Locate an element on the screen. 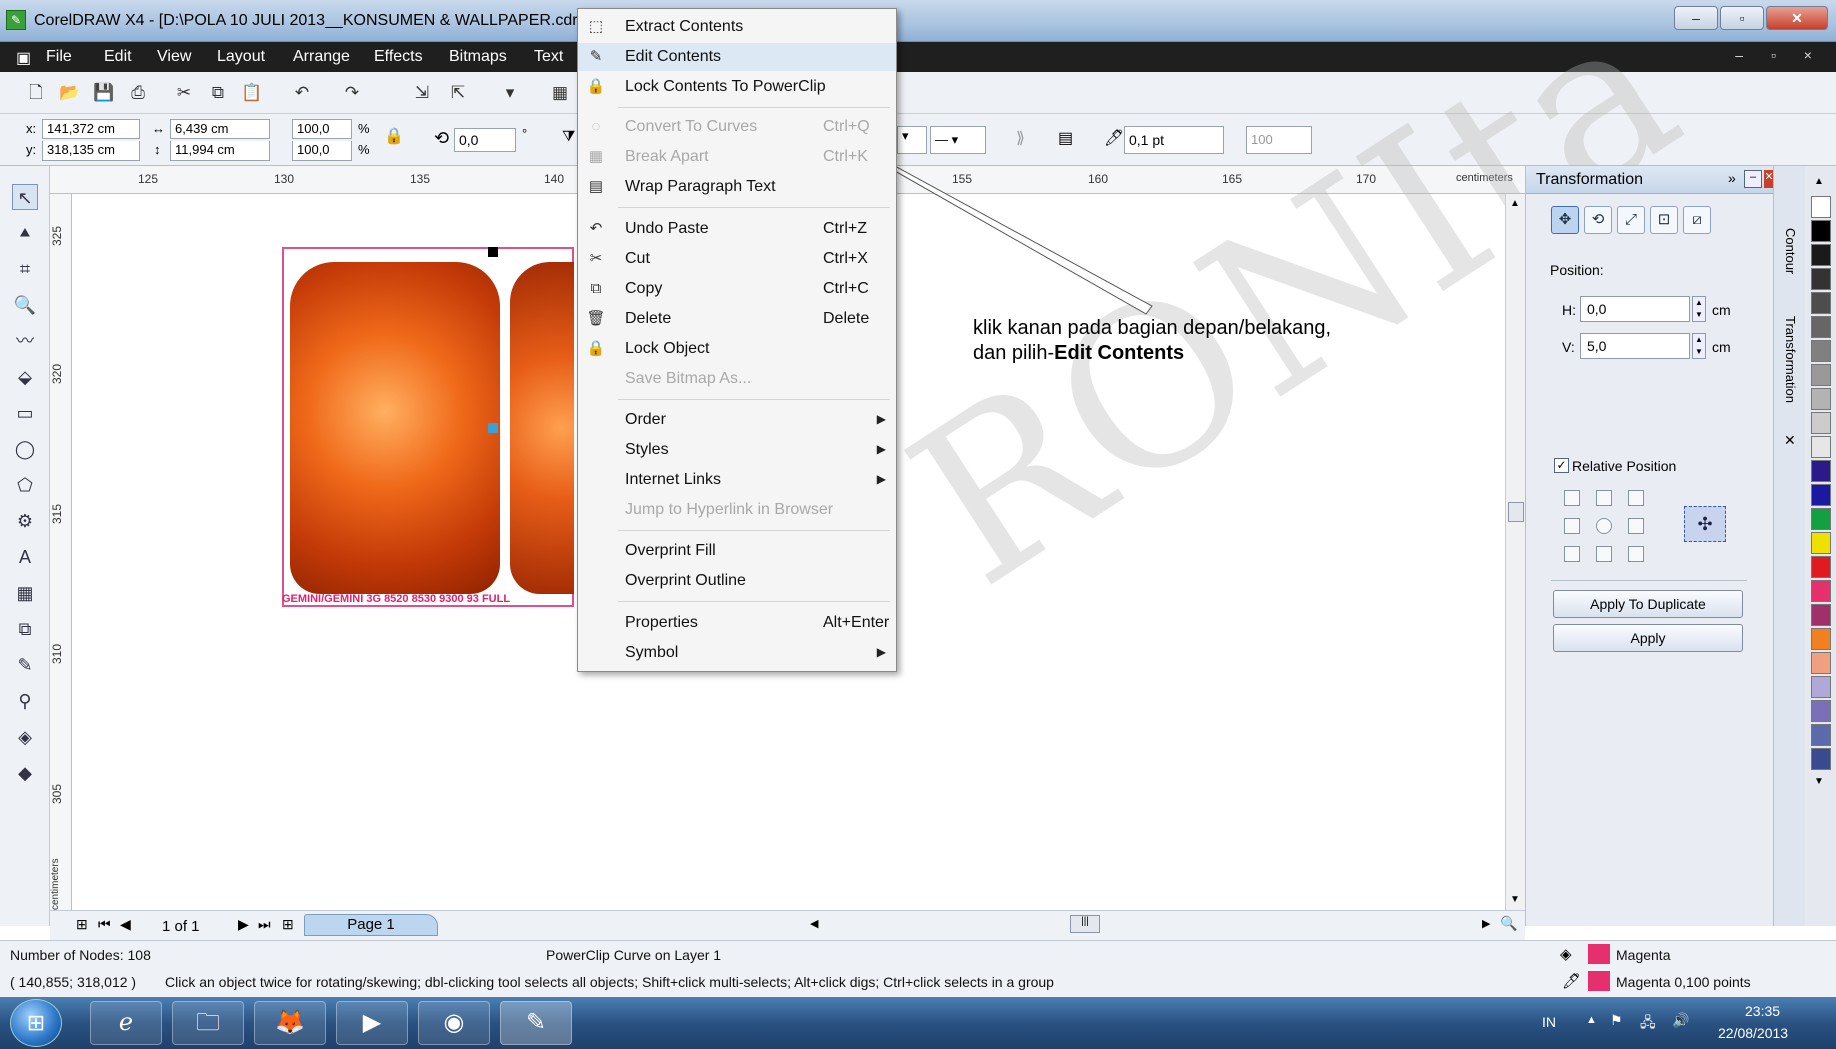 The height and width of the screenshot is (1049, 1836). relative-position-checkbox: ✓ is located at coordinates (1561, 465).